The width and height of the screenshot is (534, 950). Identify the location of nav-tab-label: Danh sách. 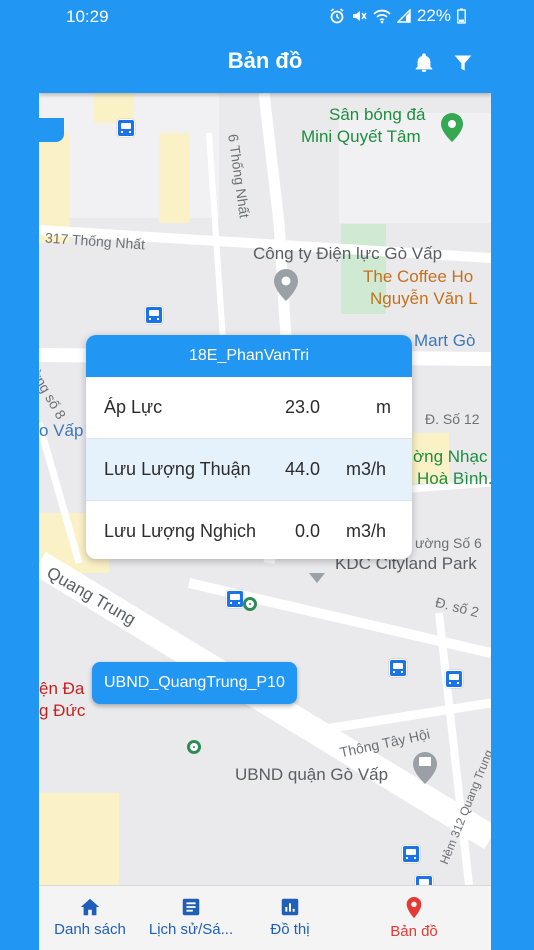
(90, 929).